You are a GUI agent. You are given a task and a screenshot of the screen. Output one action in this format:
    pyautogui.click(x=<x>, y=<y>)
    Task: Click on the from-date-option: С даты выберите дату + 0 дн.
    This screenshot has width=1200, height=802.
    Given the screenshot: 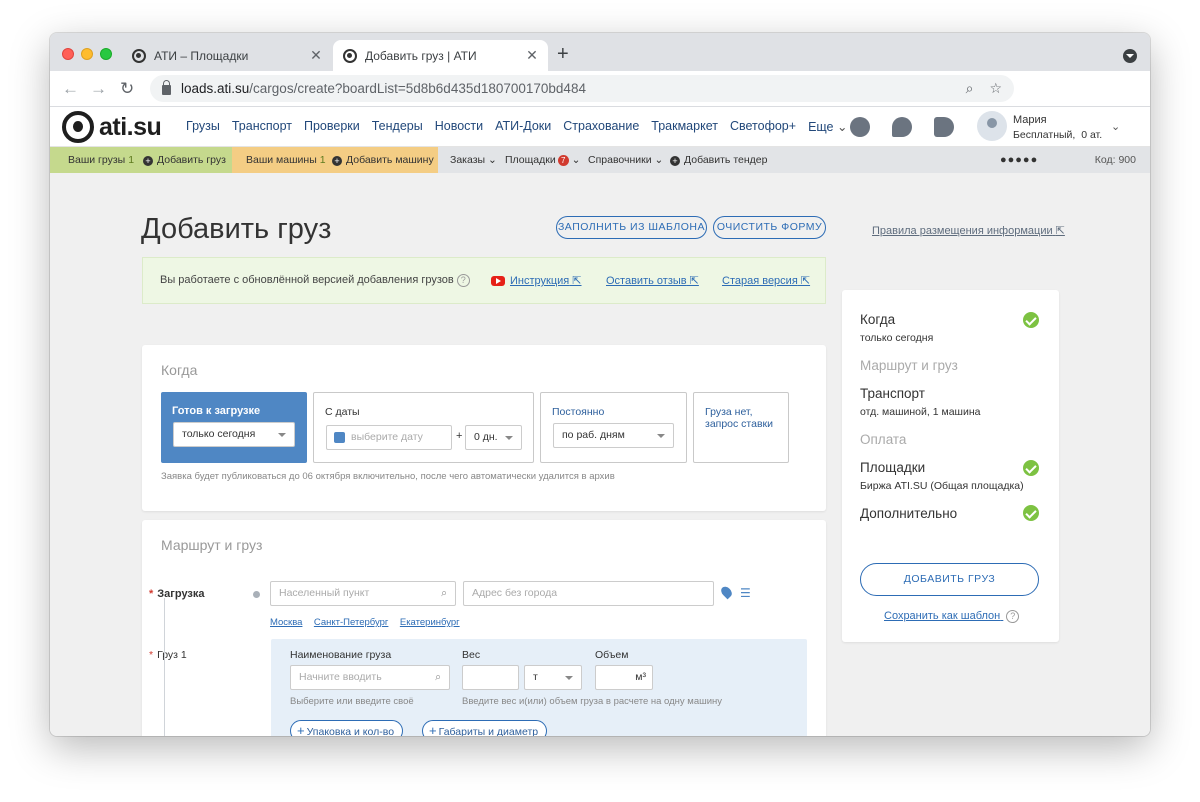 What is the action you would take?
    pyautogui.click(x=423, y=427)
    